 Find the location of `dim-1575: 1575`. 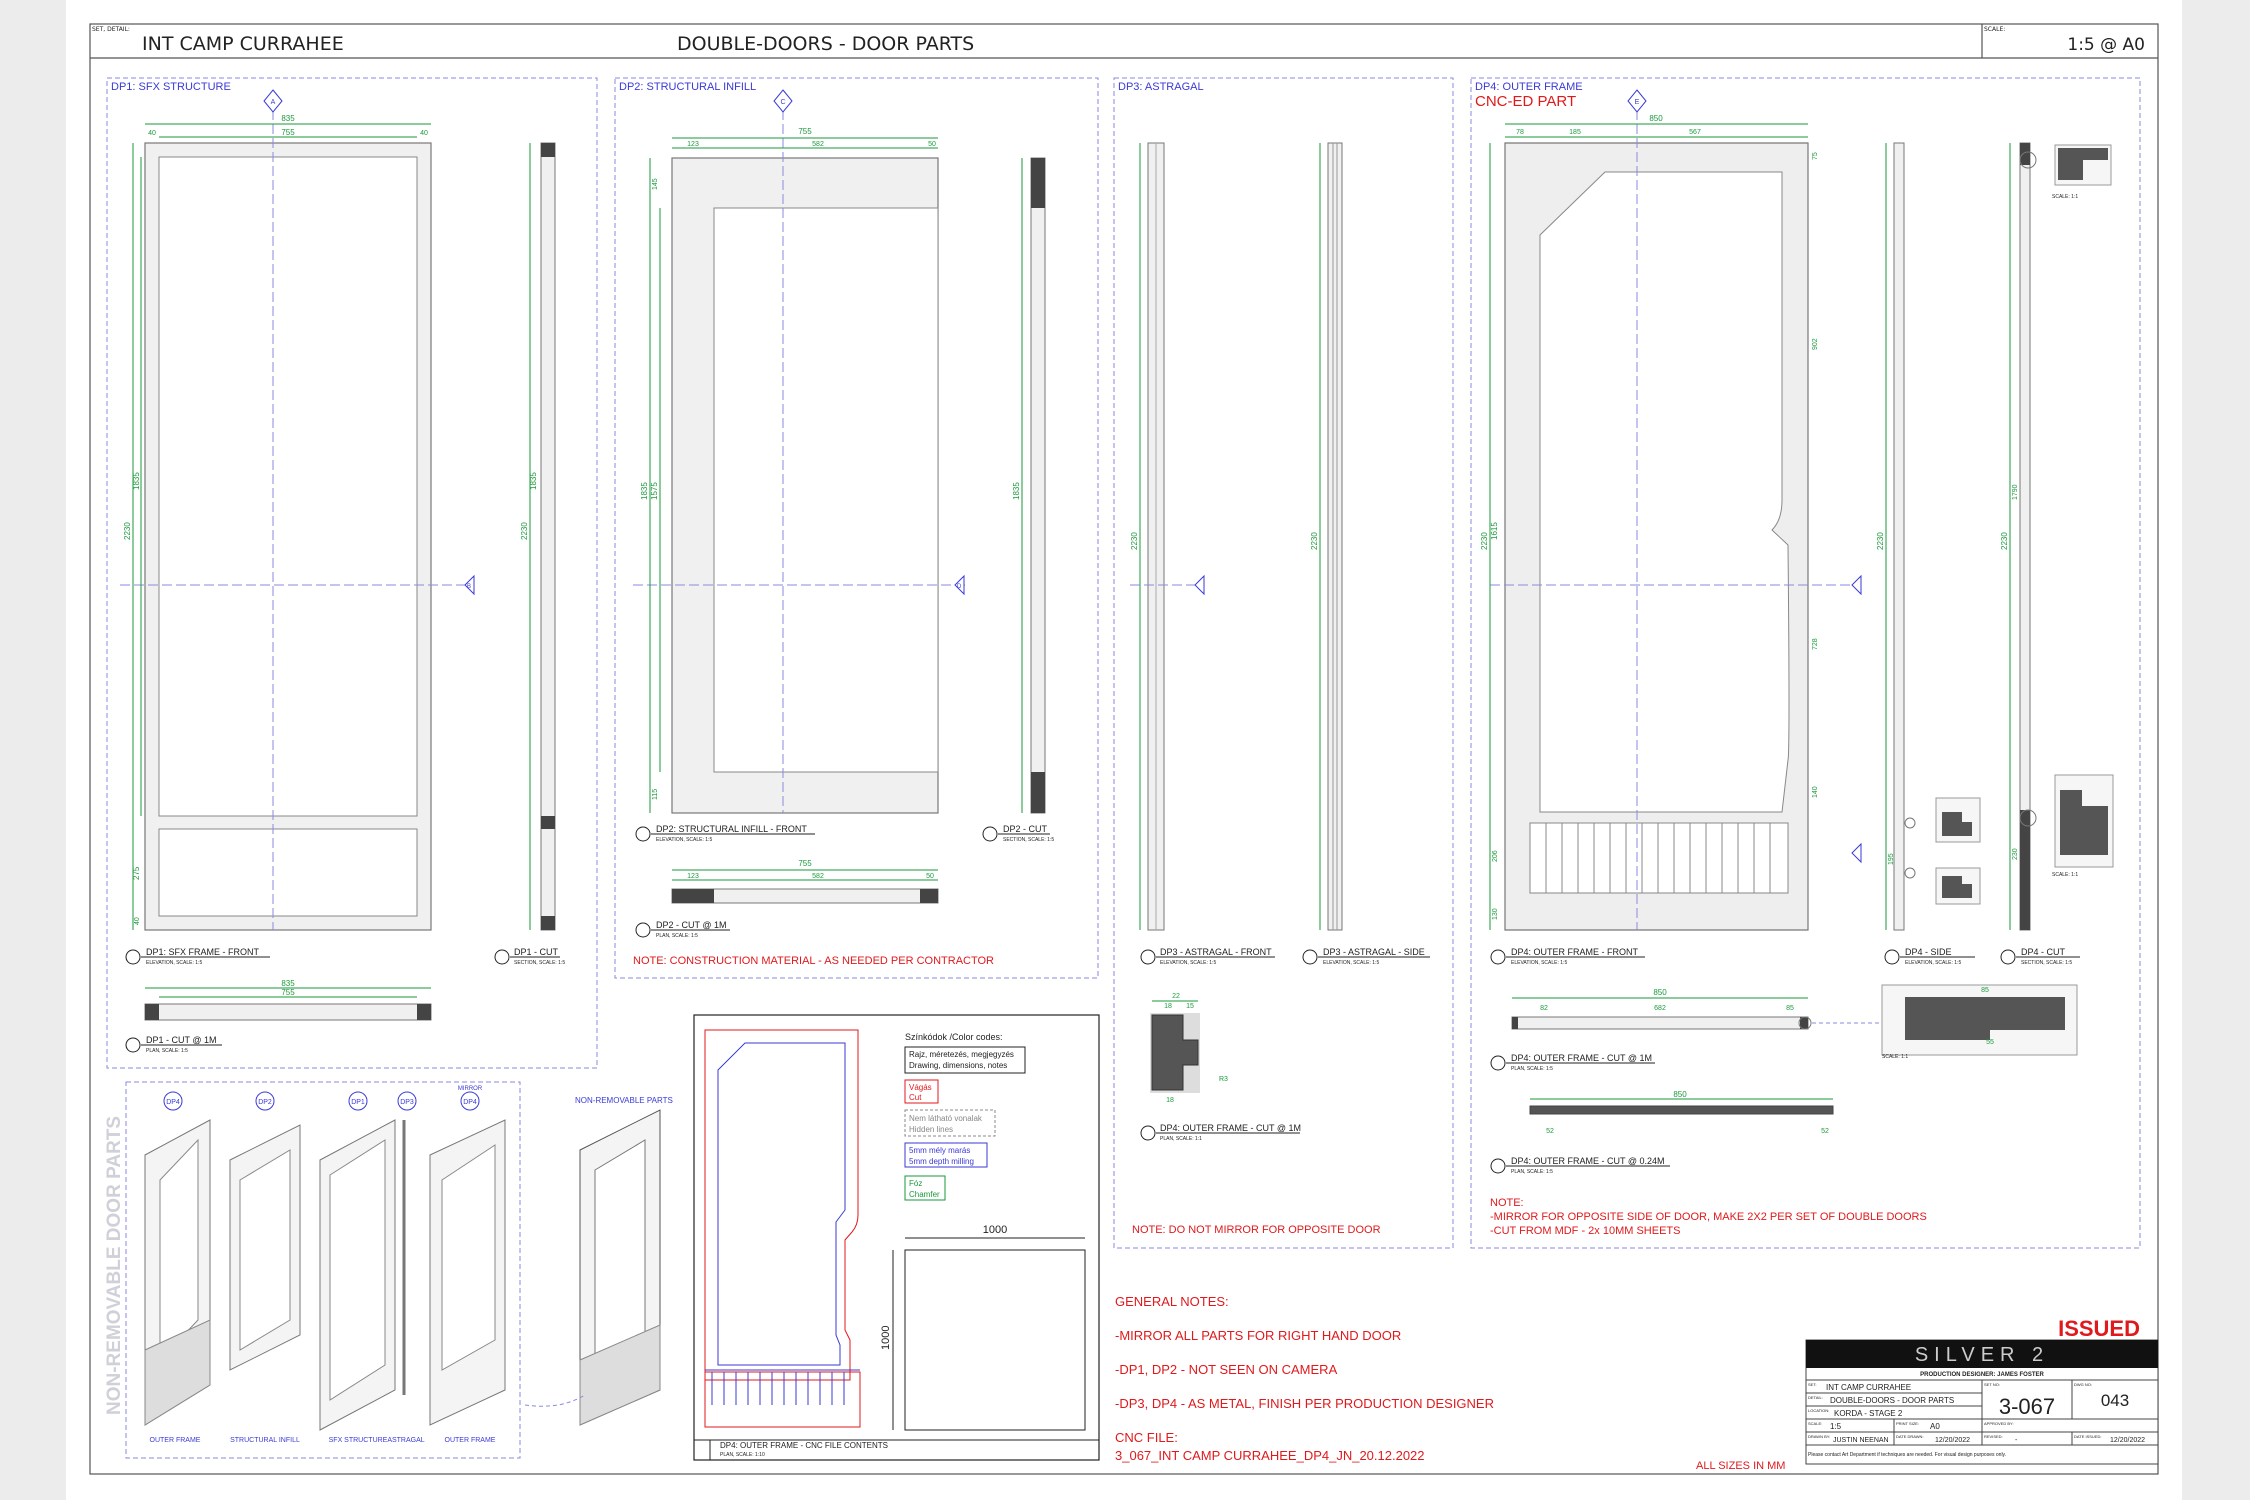

dim-1575: 1575 is located at coordinates (654, 491).